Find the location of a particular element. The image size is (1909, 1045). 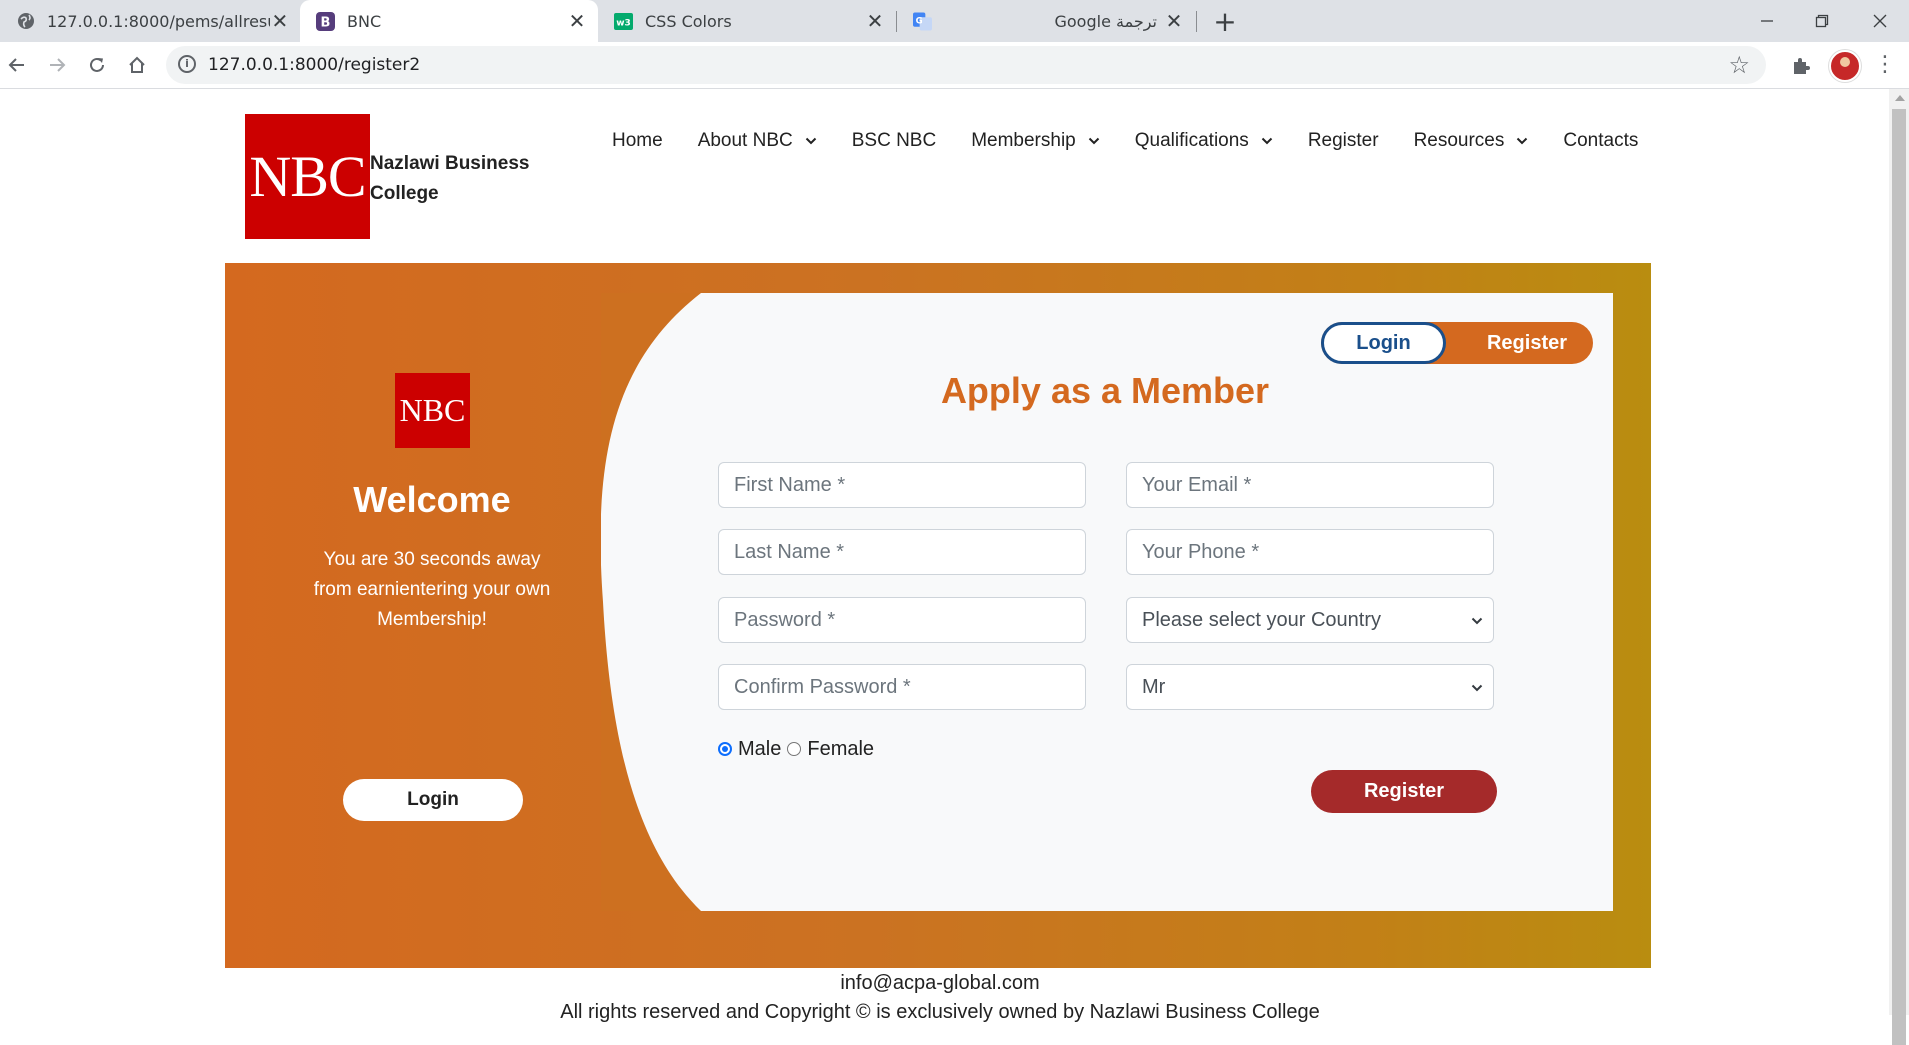

globe-icon is located at coordinates (25, 21).